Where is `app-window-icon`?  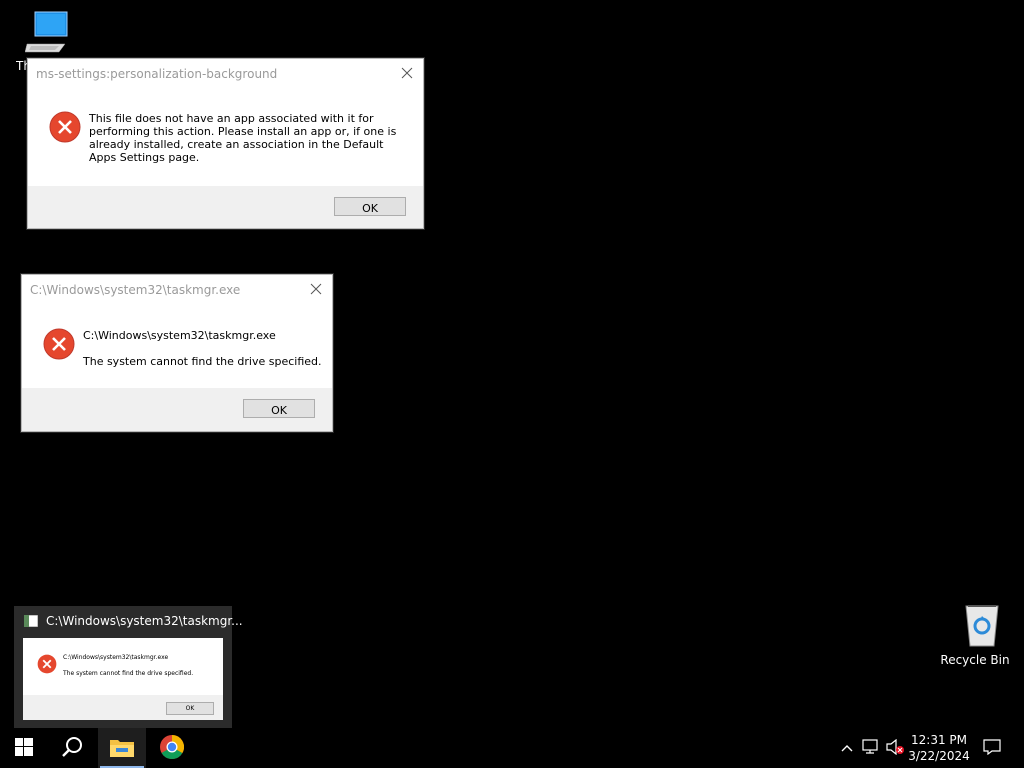
app-window-icon is located at coordinates (31, 622).